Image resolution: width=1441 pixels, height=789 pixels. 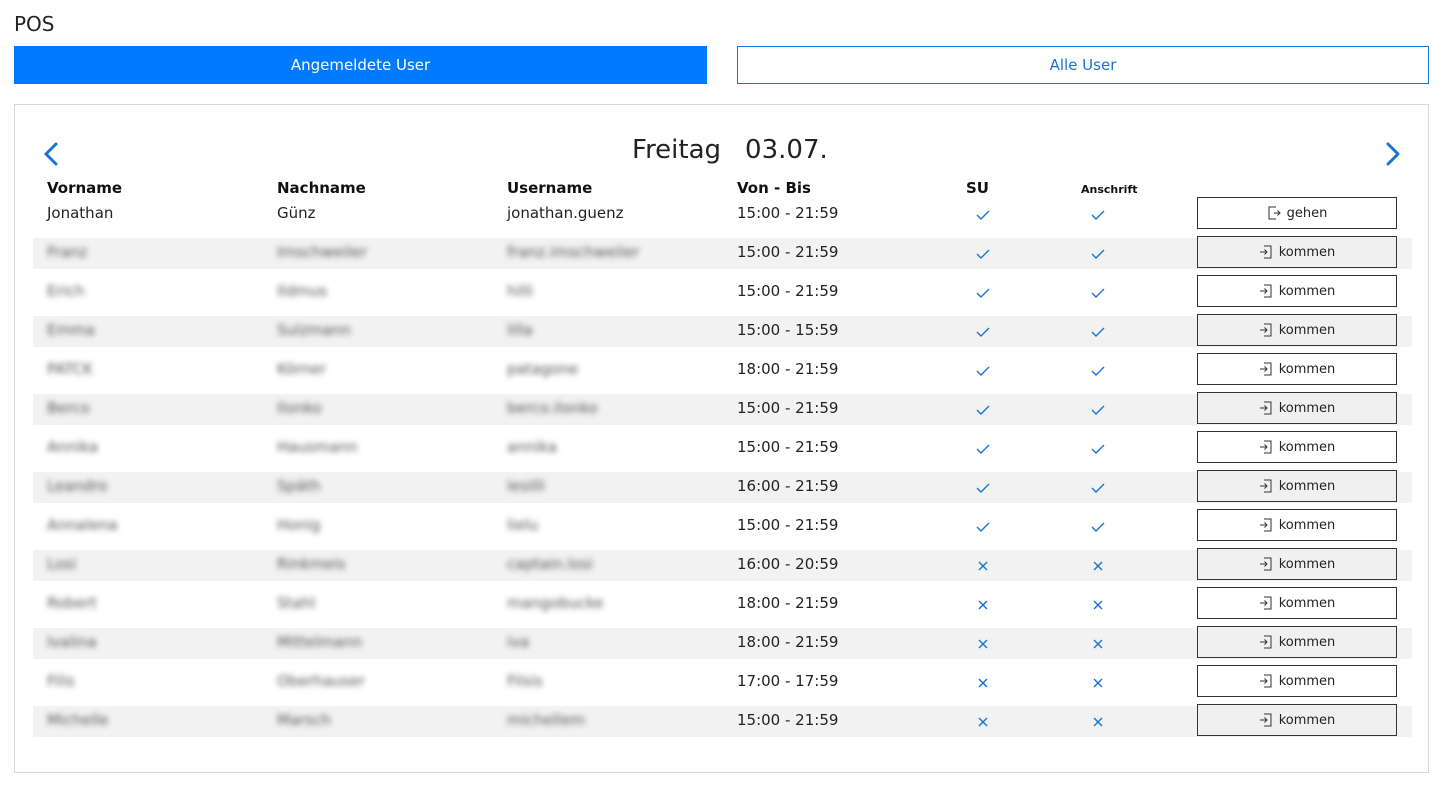 What do you see at coordinates (788, 564) in the screenshot?
I see `cell-time: 16:00 - 20:59` at bounding box center [788, 564].